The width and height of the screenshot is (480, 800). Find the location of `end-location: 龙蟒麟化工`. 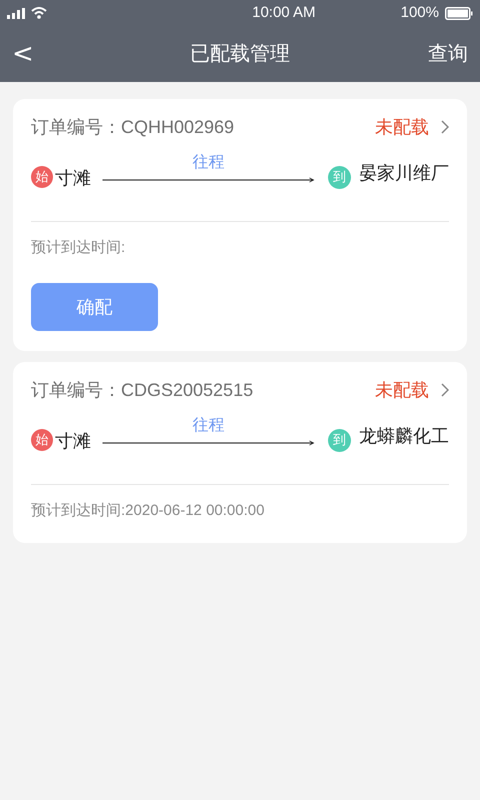

end-location: 龙蟒麟化工 is located at coordinates (404, 436).